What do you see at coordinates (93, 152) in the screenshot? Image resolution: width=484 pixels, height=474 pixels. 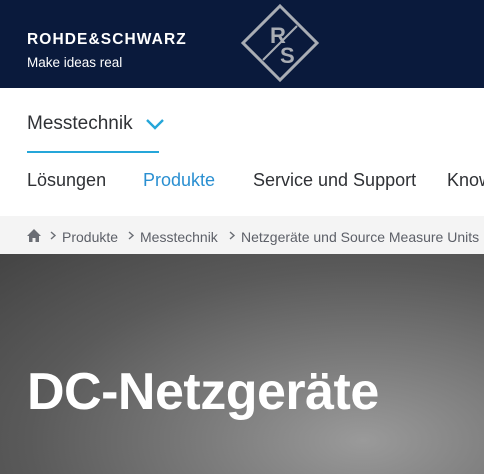 I see `category-underline` at bounding box center [93, 152].